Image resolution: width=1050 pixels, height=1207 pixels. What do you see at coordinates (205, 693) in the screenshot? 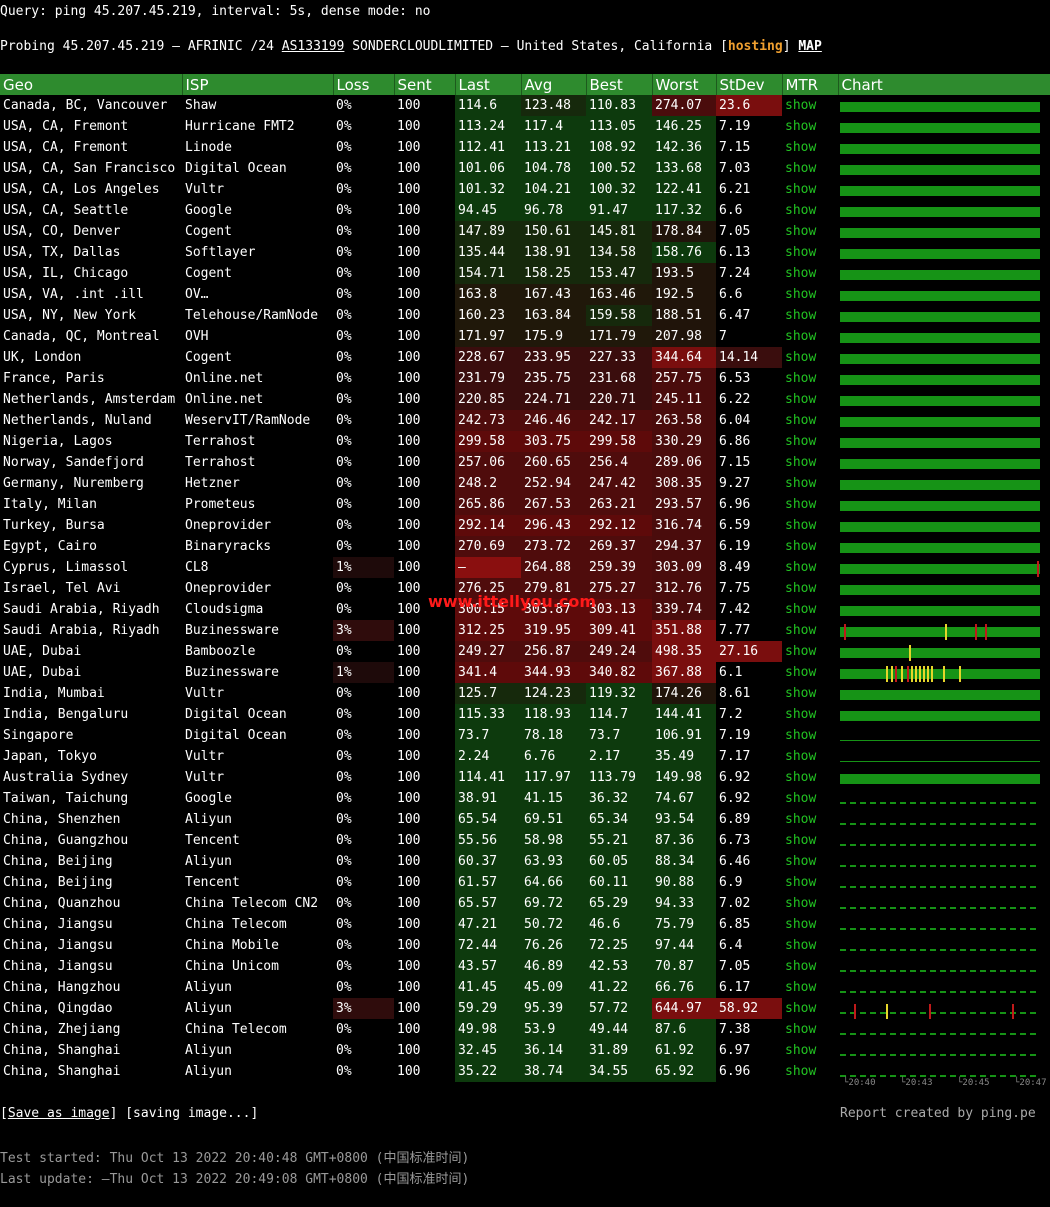
I see `isp-cell: Vultr` at bounding box center [205, 693].